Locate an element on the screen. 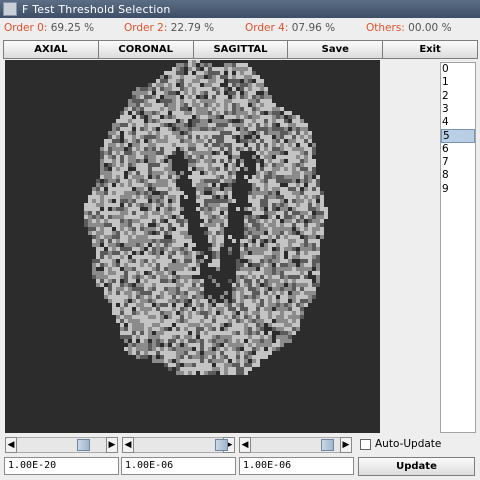  view-toolbar: AXIAL CORONAL SAGITTAL Save Exit is located at coordinates (240, 49).